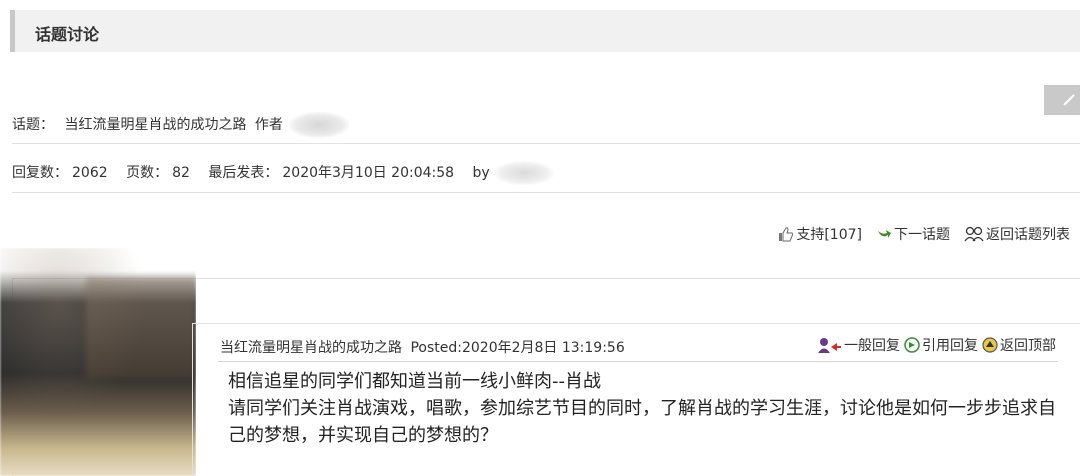 The image size is (1080, 476). I want to click on quote-reply-label: 引用回复, so click(950, 346).